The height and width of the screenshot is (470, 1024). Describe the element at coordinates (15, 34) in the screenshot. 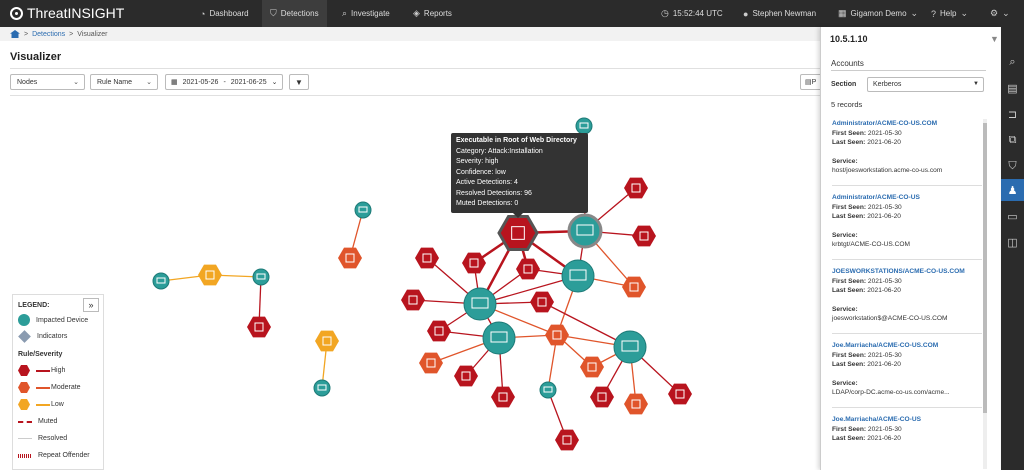

I see `home-icon` at that location.